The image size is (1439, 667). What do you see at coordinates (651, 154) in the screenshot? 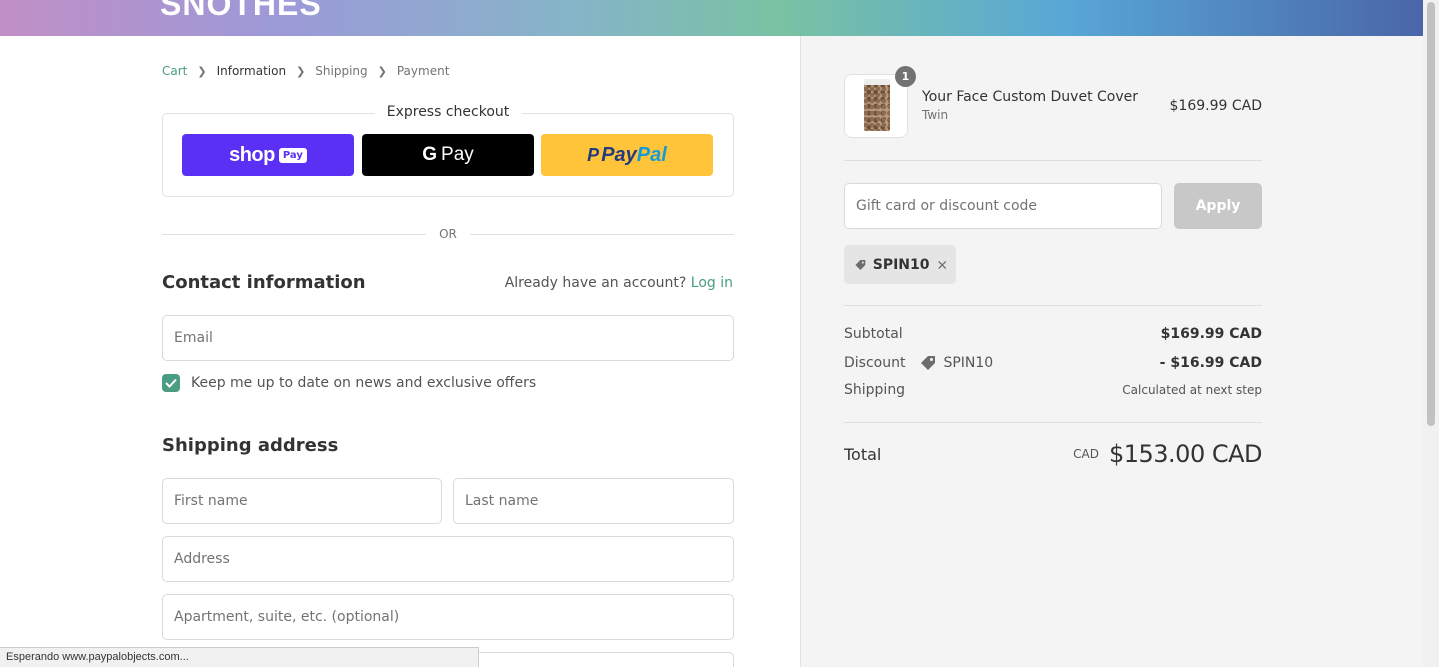
I see `paypal-text-pal: Pal` at bounding box center [651, 154].